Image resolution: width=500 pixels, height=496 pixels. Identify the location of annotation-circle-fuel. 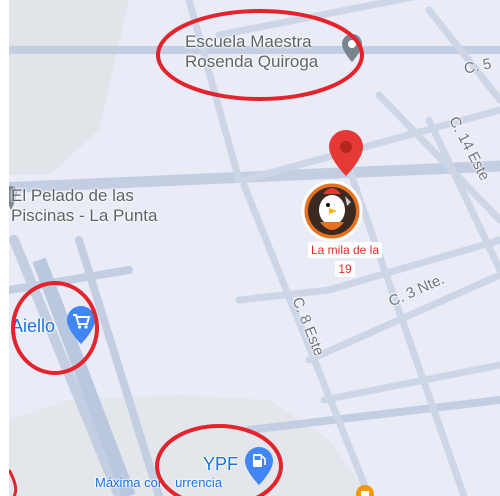
(219, 460).